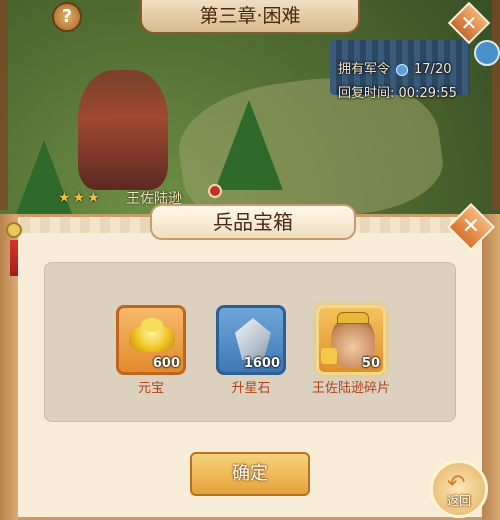 Image resolution: width=500 pixels, height=520 pixels. Describe the element at coordinates (364, 69) in the screenshot. I see `tokens-label: 拥有军令` at that location.